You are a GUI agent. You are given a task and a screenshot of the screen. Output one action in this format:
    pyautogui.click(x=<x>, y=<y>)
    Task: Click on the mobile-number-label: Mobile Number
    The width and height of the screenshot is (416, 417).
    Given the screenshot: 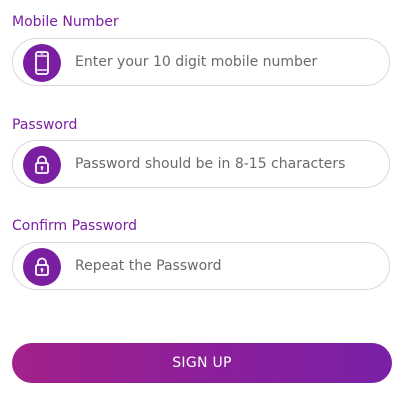 What is the action you would take?
    pyautogui.click(x=65, y=22)
    